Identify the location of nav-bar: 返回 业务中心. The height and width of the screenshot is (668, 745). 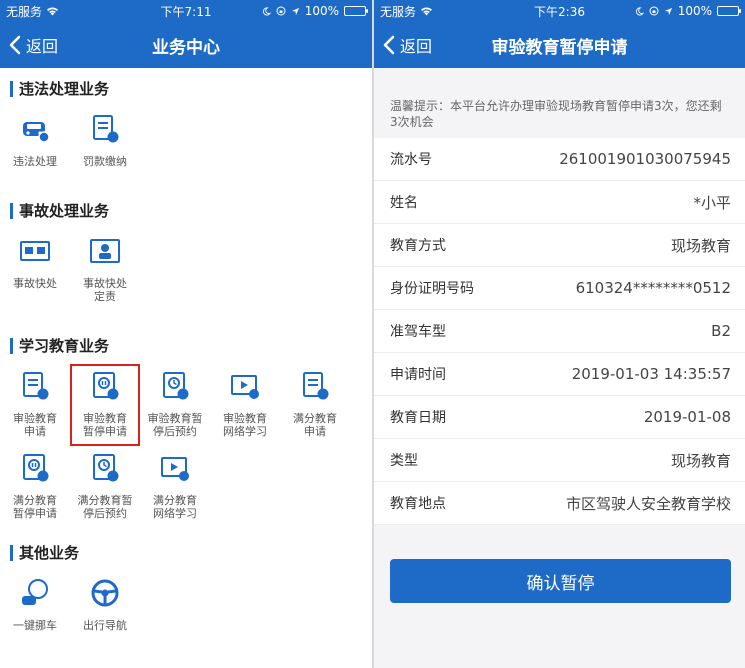
(186, 45).